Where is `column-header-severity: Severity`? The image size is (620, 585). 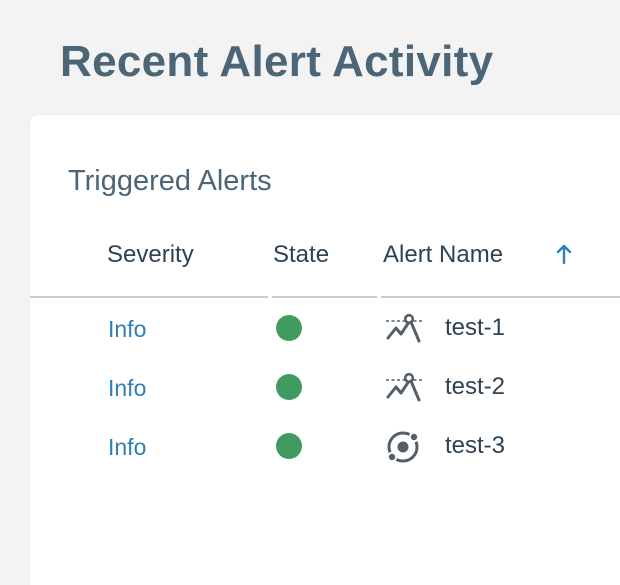 column-header-severity: Severity is located at coordinates (150, 255).